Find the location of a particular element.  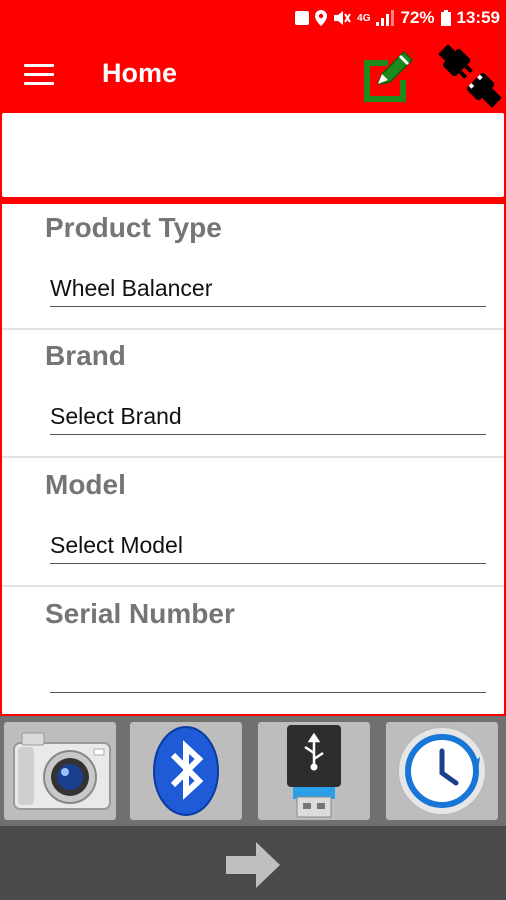

bluetooth-button is located at coordinates (186, 771).